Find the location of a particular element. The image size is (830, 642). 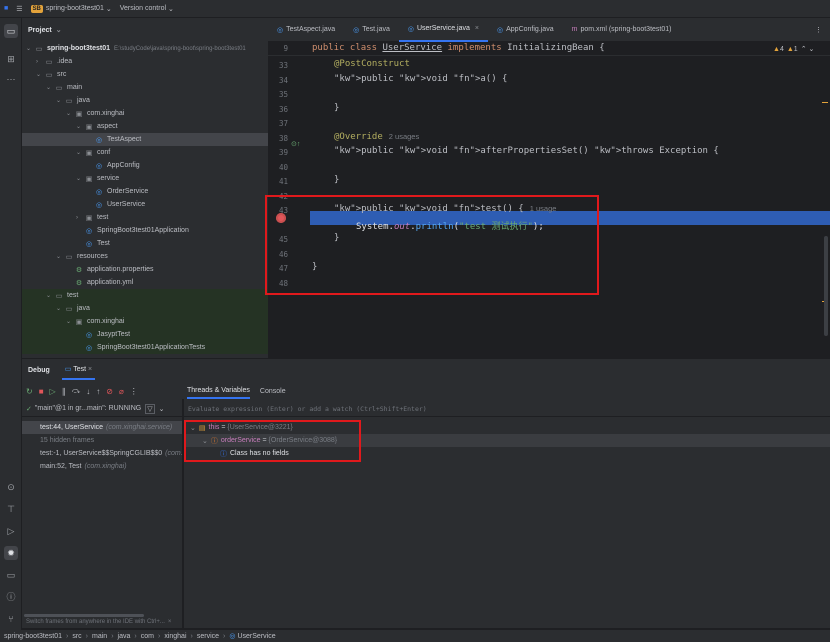

breadcrumb-item: java is located at coordinates (124, 636).